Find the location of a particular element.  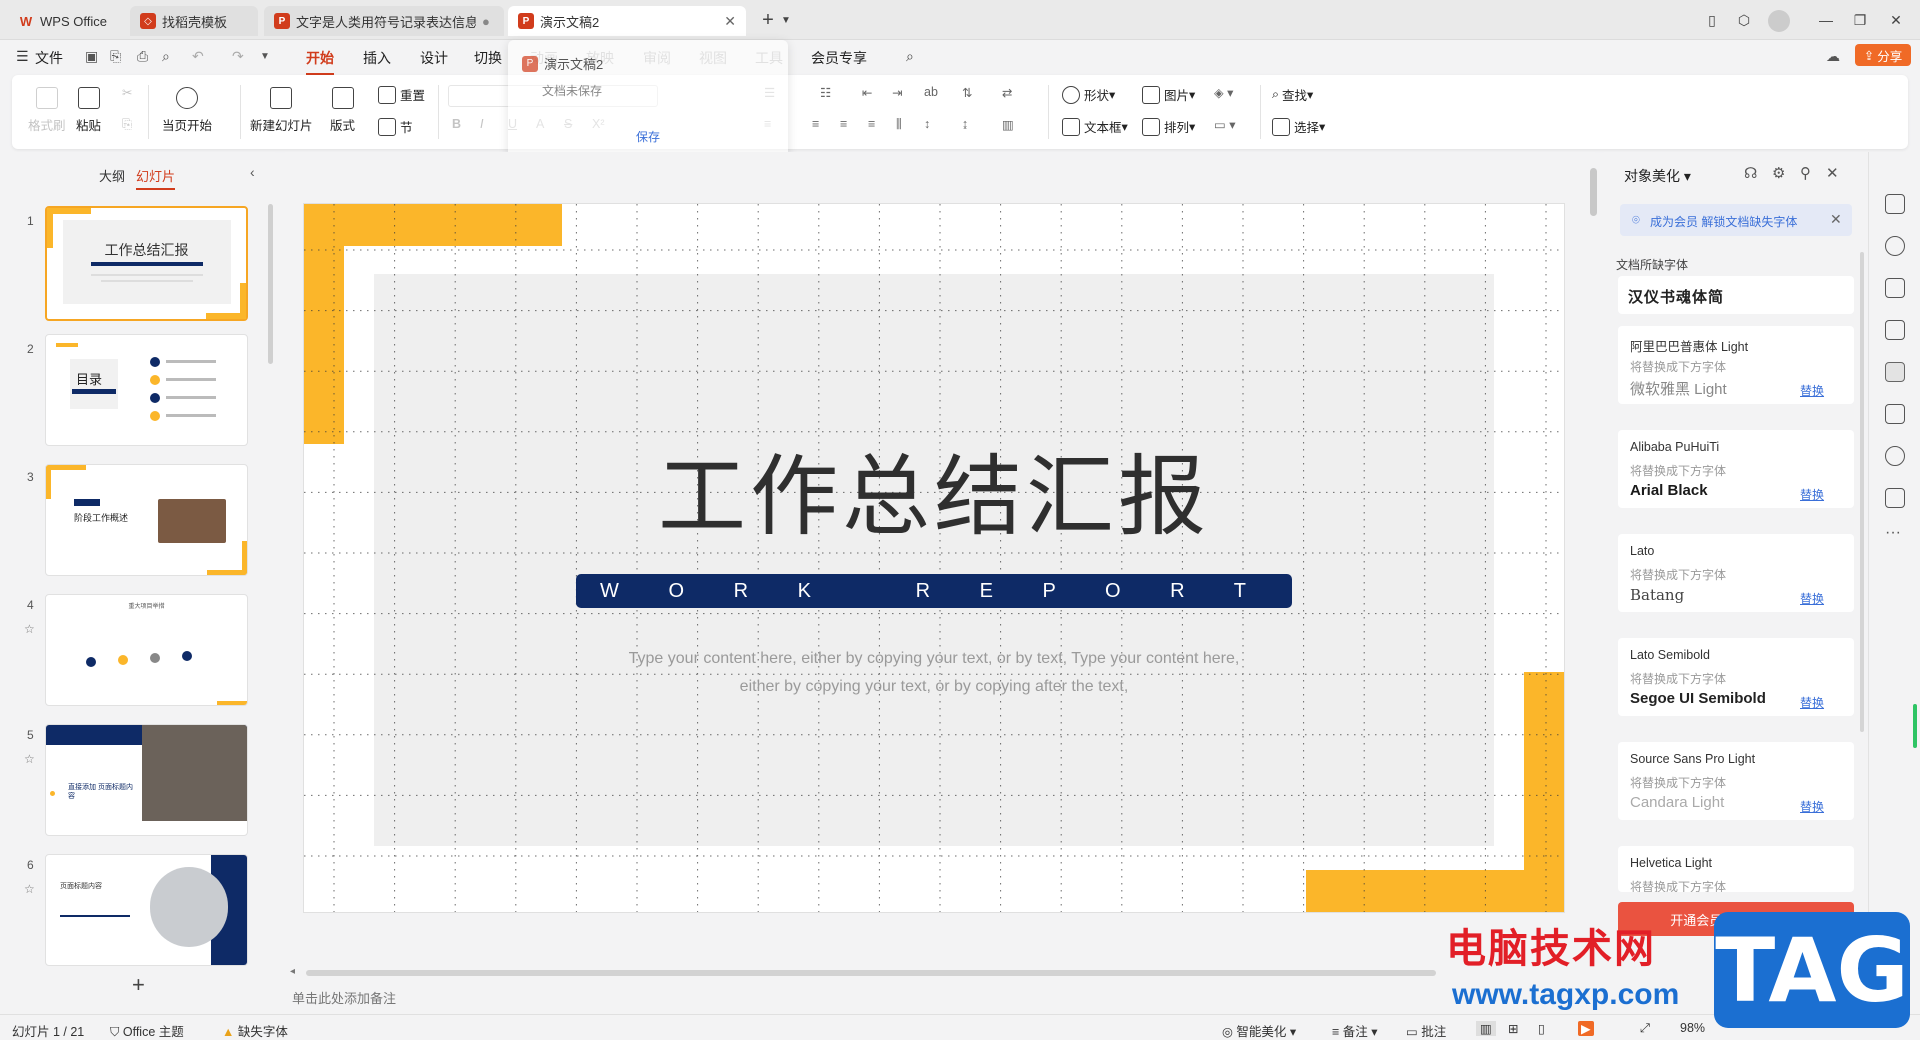

fill-icon: ◈ ▾ is located at coordinates (1223, 92).